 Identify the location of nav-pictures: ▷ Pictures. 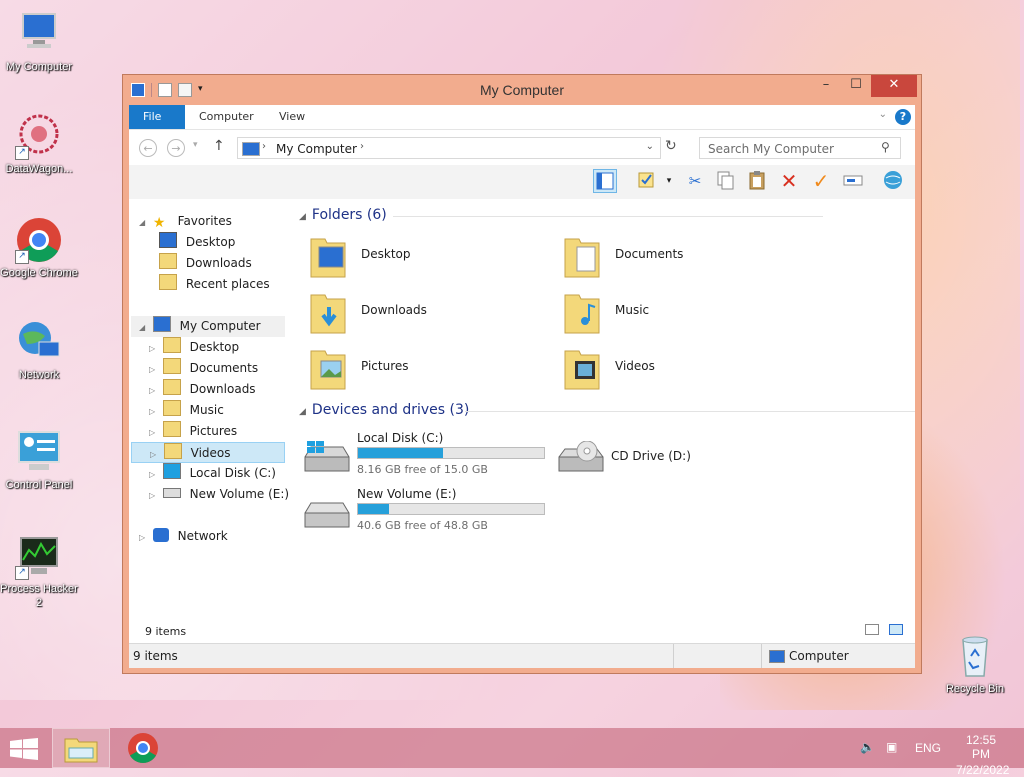
(193, 431).